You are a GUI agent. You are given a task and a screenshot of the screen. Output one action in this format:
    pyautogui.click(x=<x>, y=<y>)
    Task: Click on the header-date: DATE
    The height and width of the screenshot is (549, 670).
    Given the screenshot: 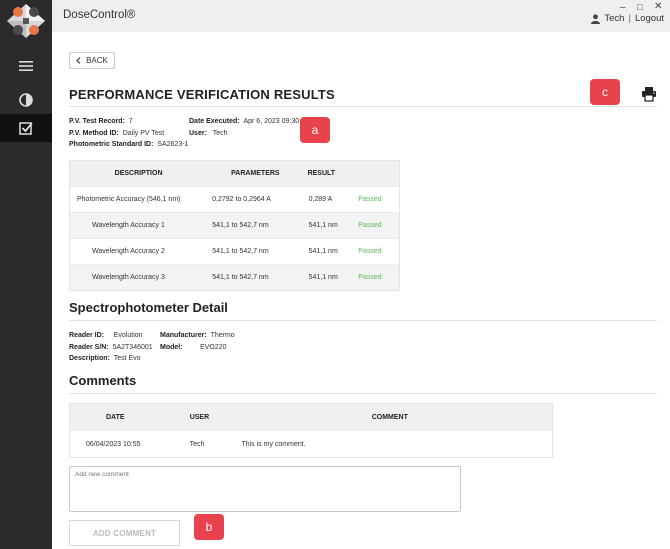 What is the action you would take?
    pyautogui.click(x=115, y=417)
    